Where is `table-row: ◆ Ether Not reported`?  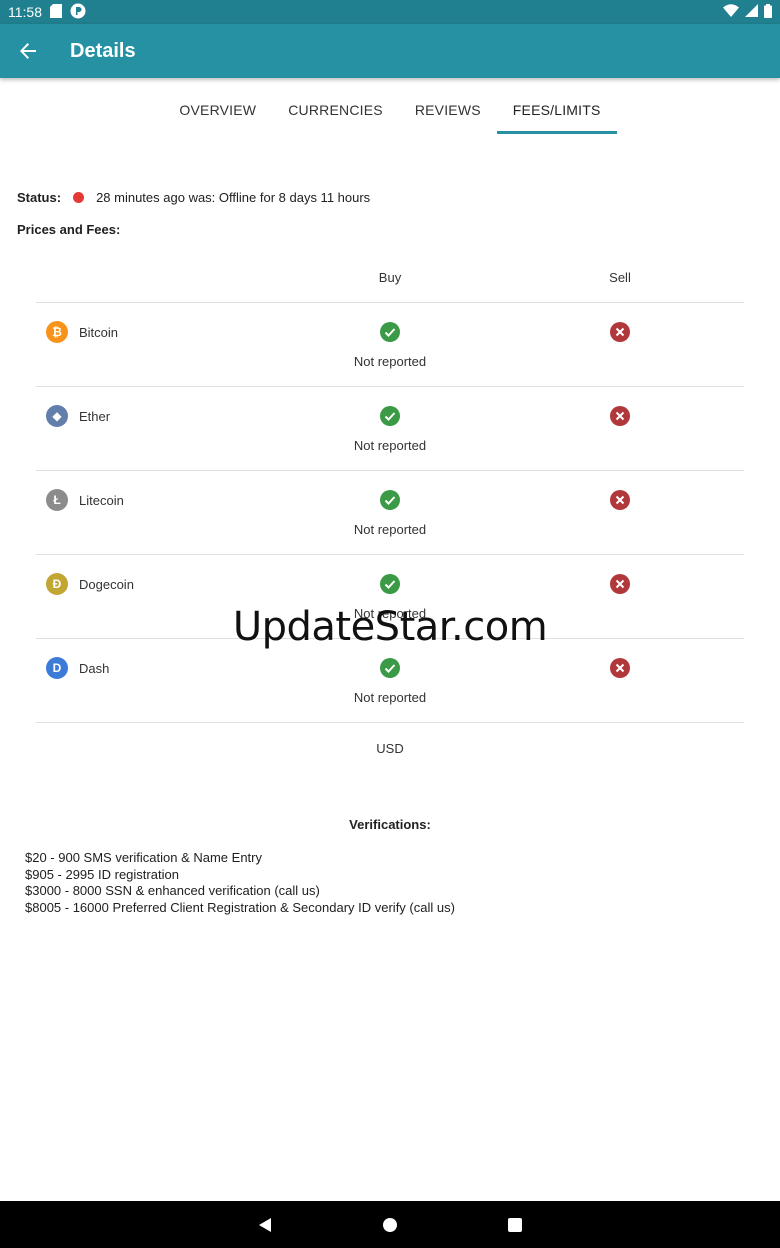 table-row: ◆ Ether Not reported is located at coordinates (390, 429).